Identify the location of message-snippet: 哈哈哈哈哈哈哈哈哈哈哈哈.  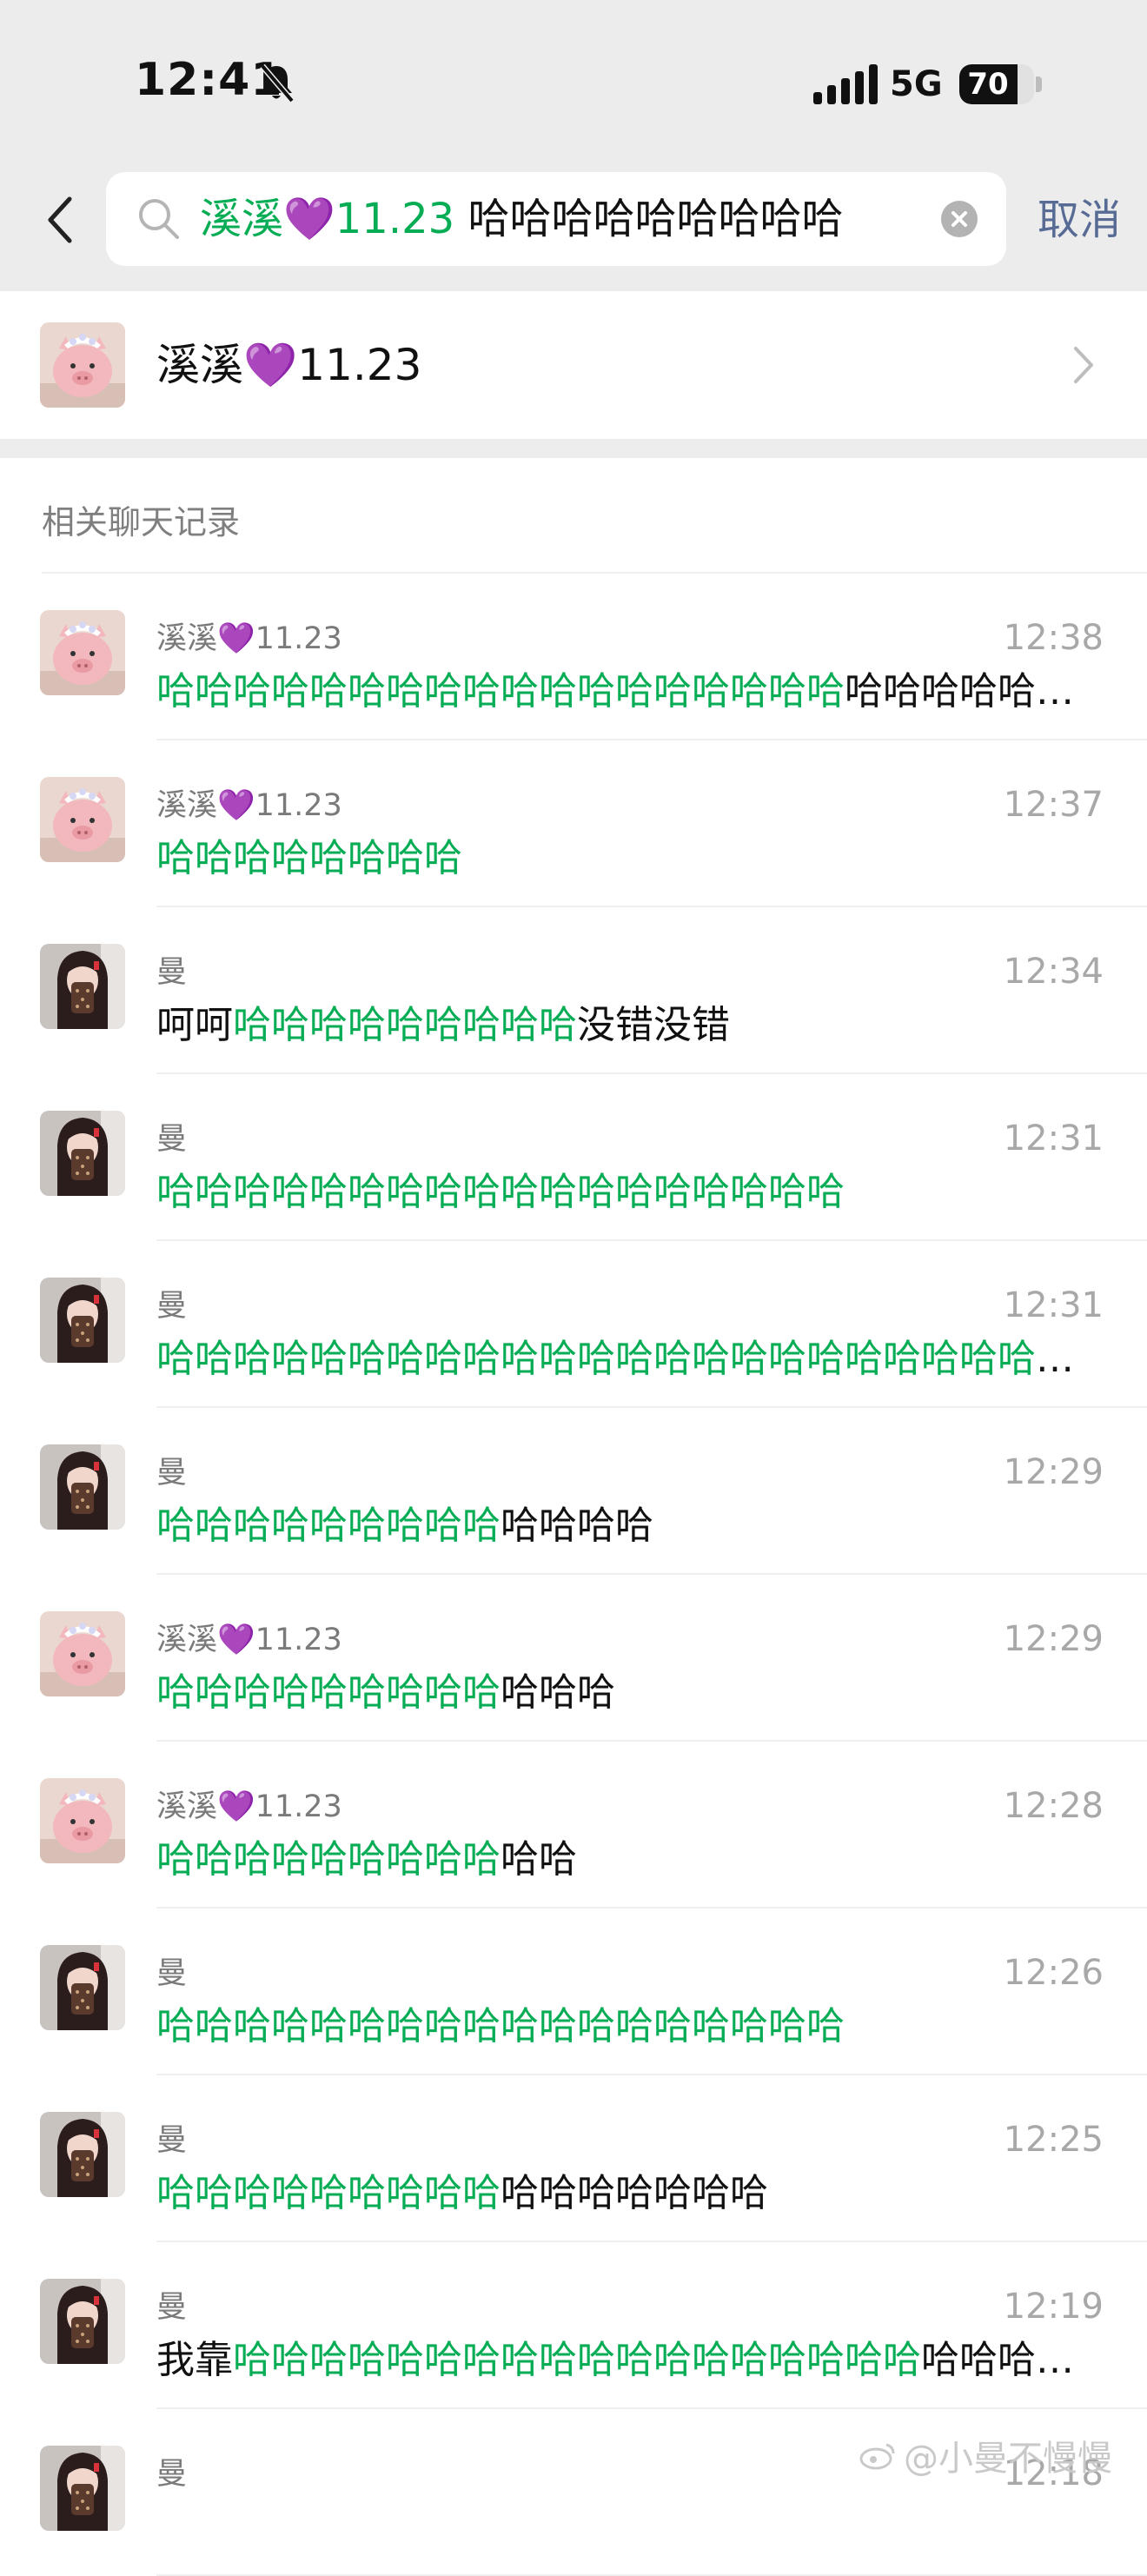
(625, 1693).